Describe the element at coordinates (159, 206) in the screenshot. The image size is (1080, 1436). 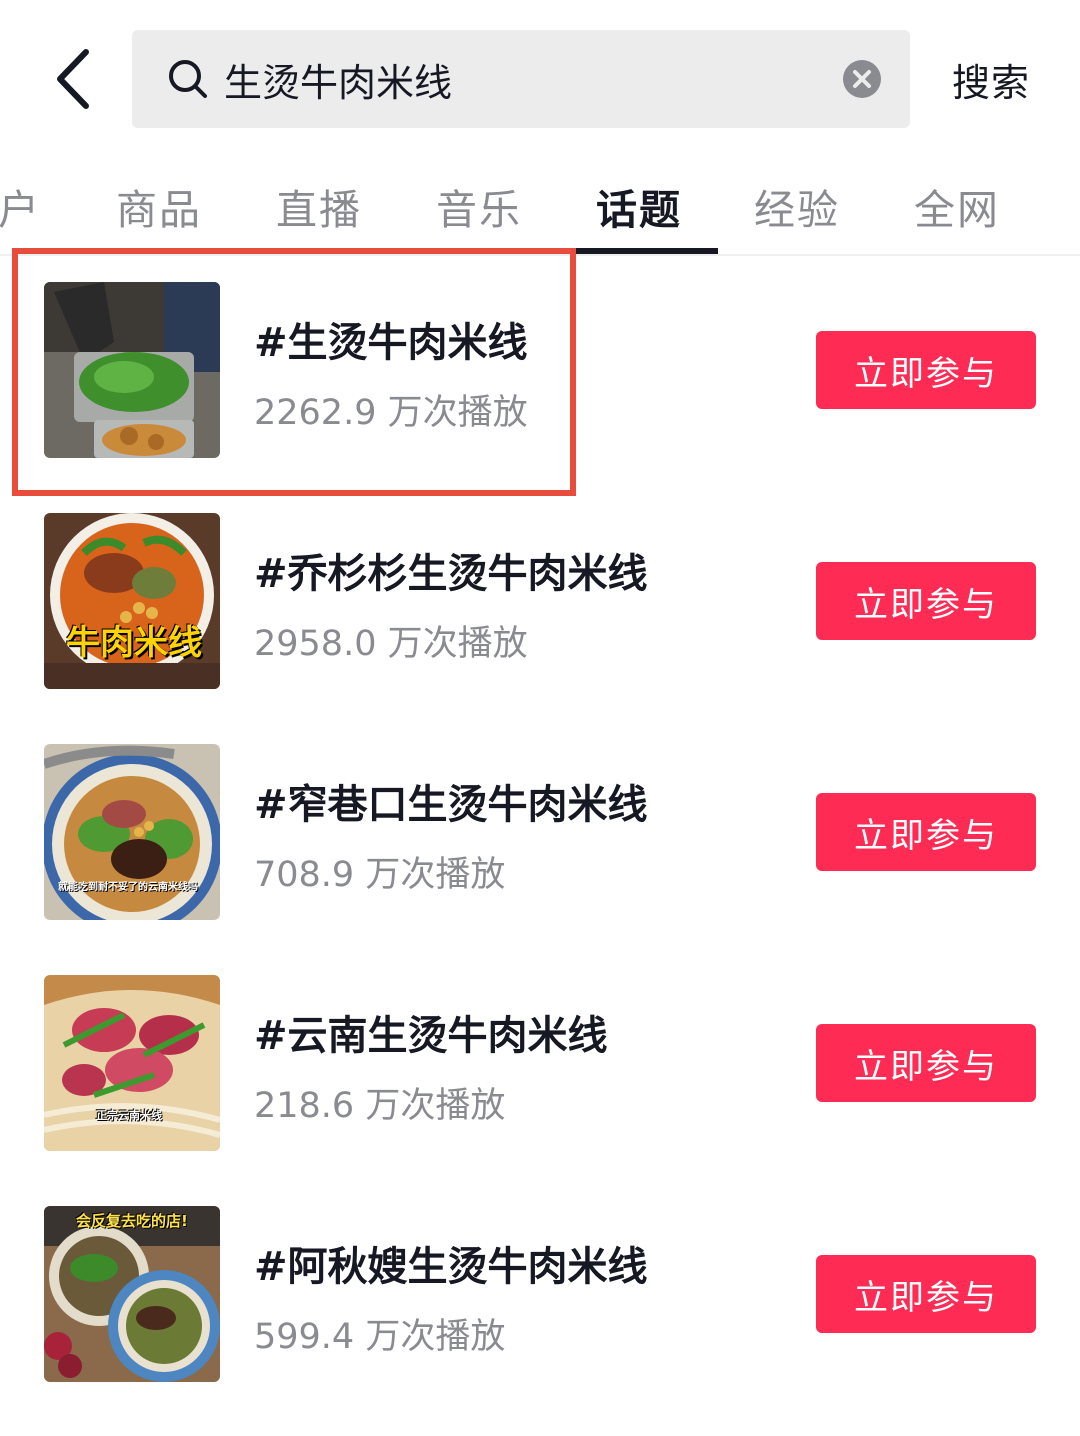
I see `tab-products: 商品` at that location.